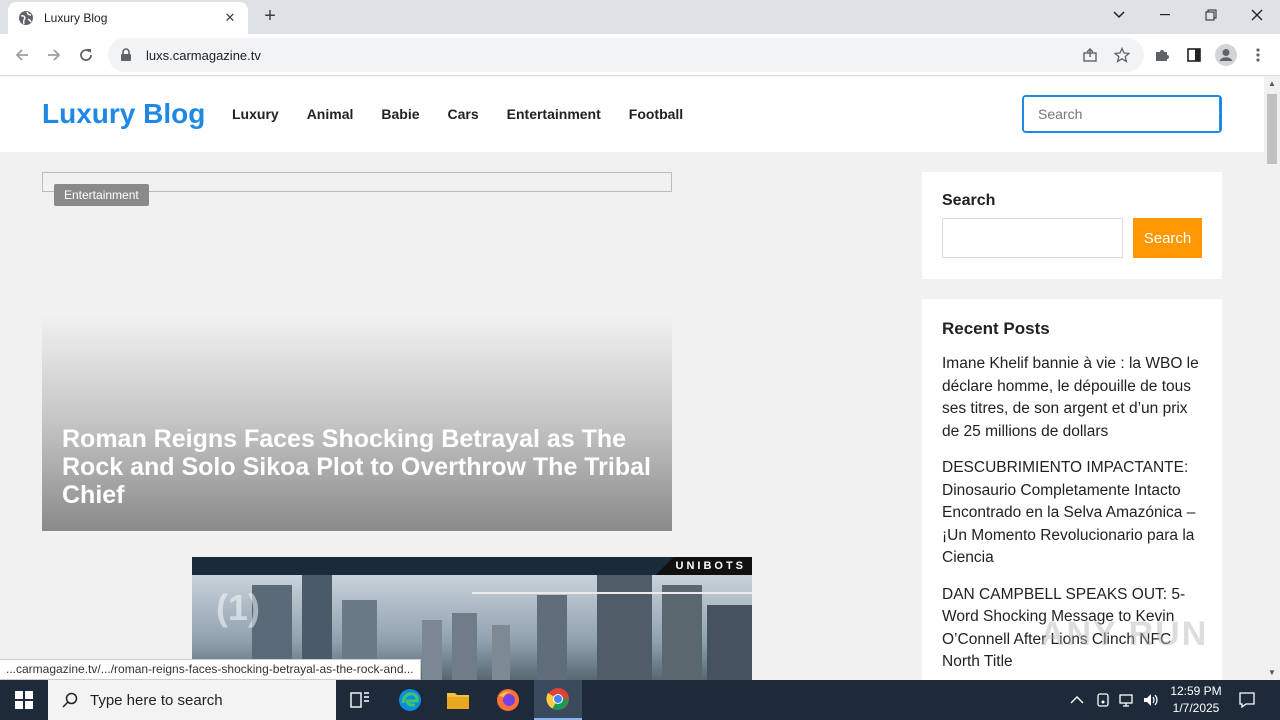 The width and height of the screenshot is (1280, 720). Describe the element at coordinates (1165, 15) in the screenshot. I see `minimize-button` at that location.